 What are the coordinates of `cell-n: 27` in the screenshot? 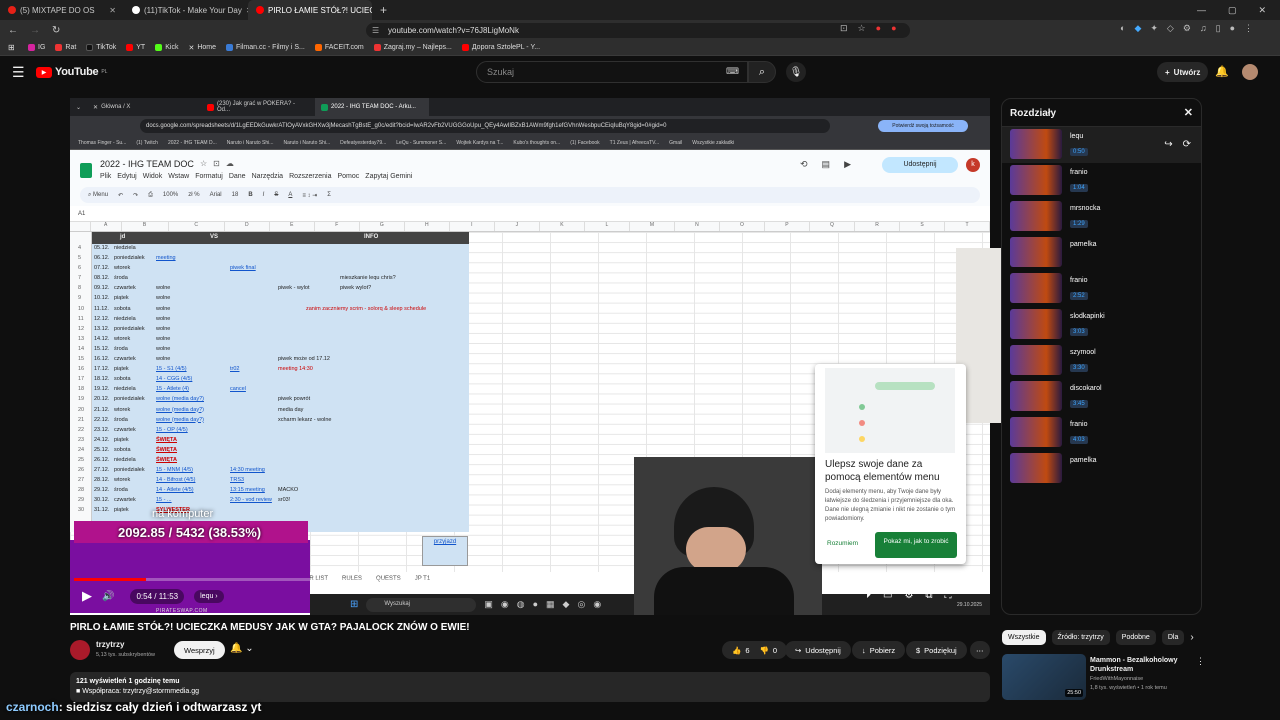 It's located at (81, 480).